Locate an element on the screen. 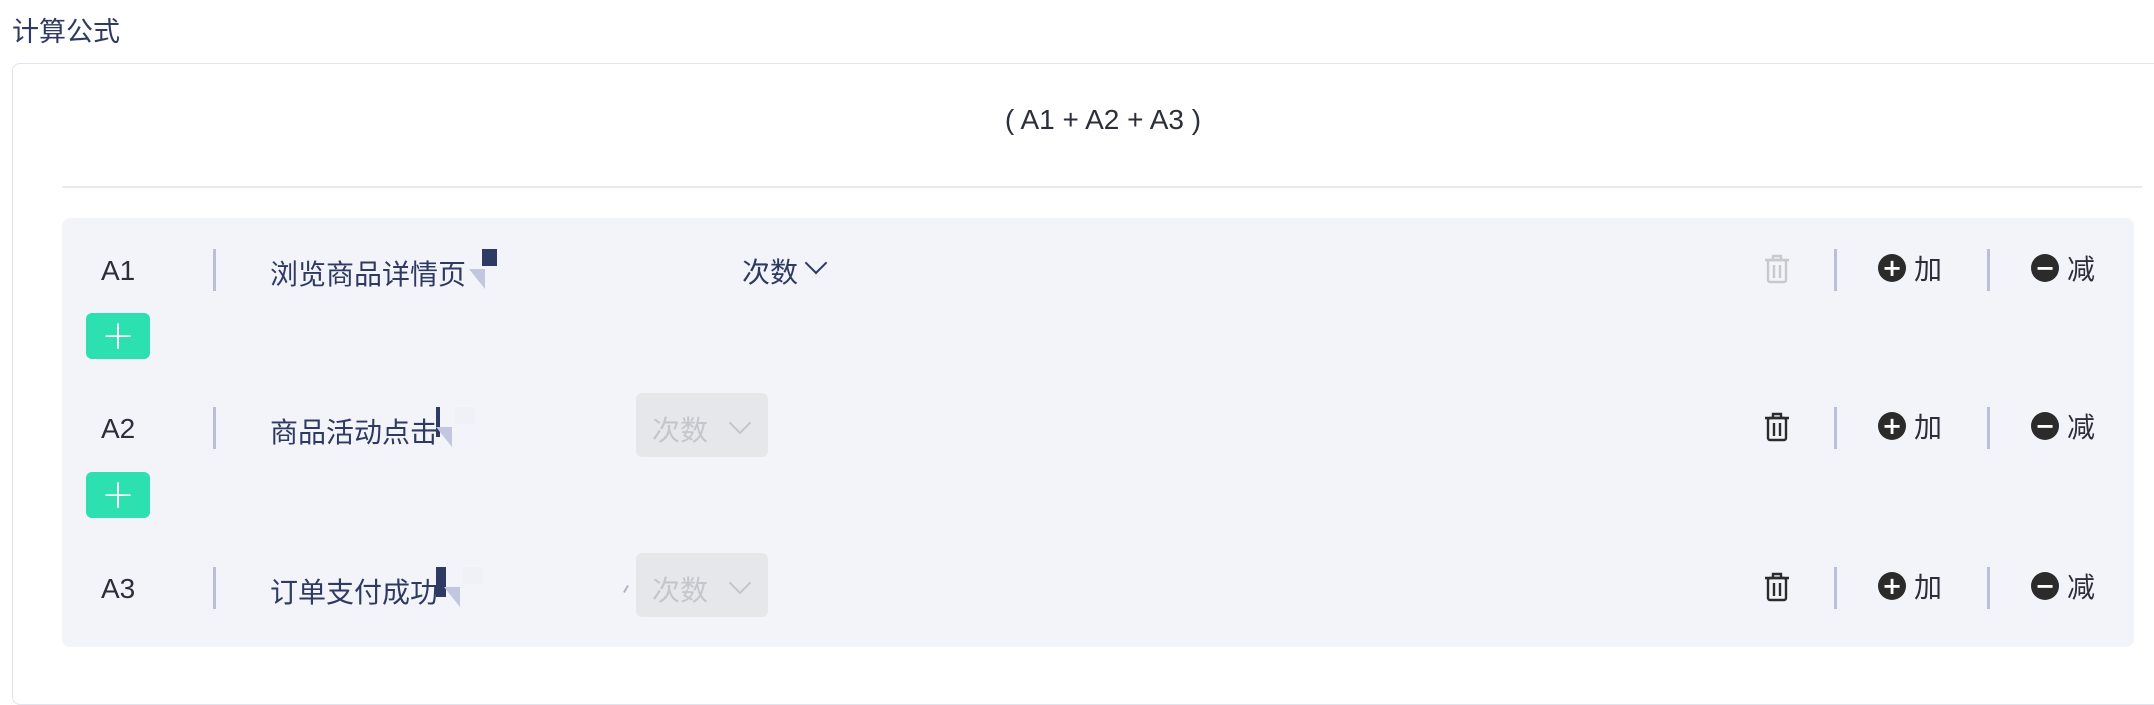  cursor-mark is located at coordinates (626, 589).